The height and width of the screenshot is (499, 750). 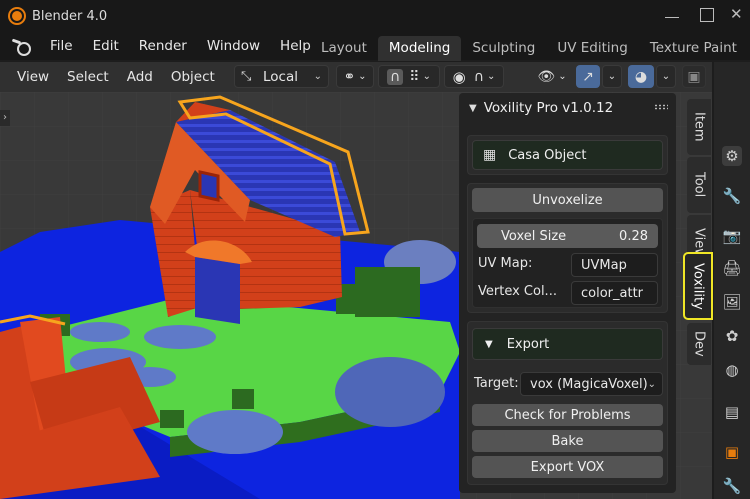 What do you see at coordinates (693, 48) in the screenshot?
I see `tab-texture-paint: Texture Paint` at bounding box center [693, 48].